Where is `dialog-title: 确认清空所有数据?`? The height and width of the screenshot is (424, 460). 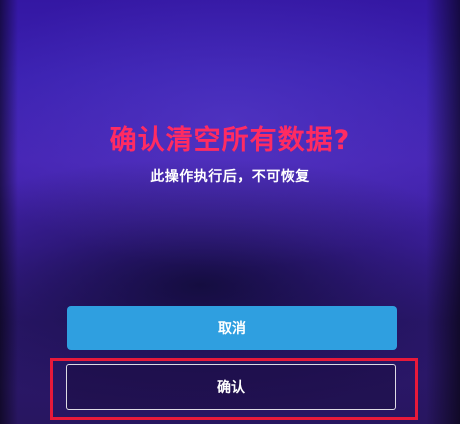 dialog-title: 确认清空所有数据? is located at coordinates (230, 140).